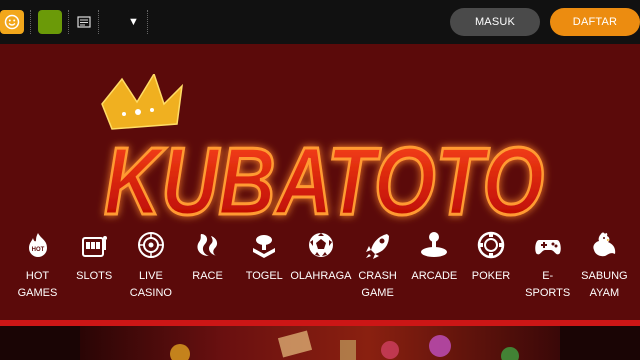 This screenshot has height=360, width=640. What do you see at coordinates (150, 245) in the screenshot?
I see `roulette-icon` at bounding box center [150, 245].